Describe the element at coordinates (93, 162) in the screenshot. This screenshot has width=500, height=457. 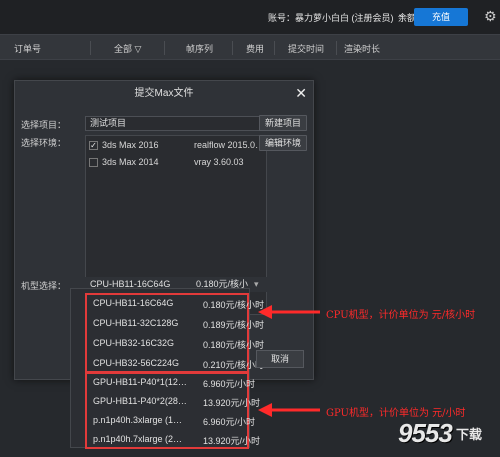
I see `checkbox-icon` at that location.